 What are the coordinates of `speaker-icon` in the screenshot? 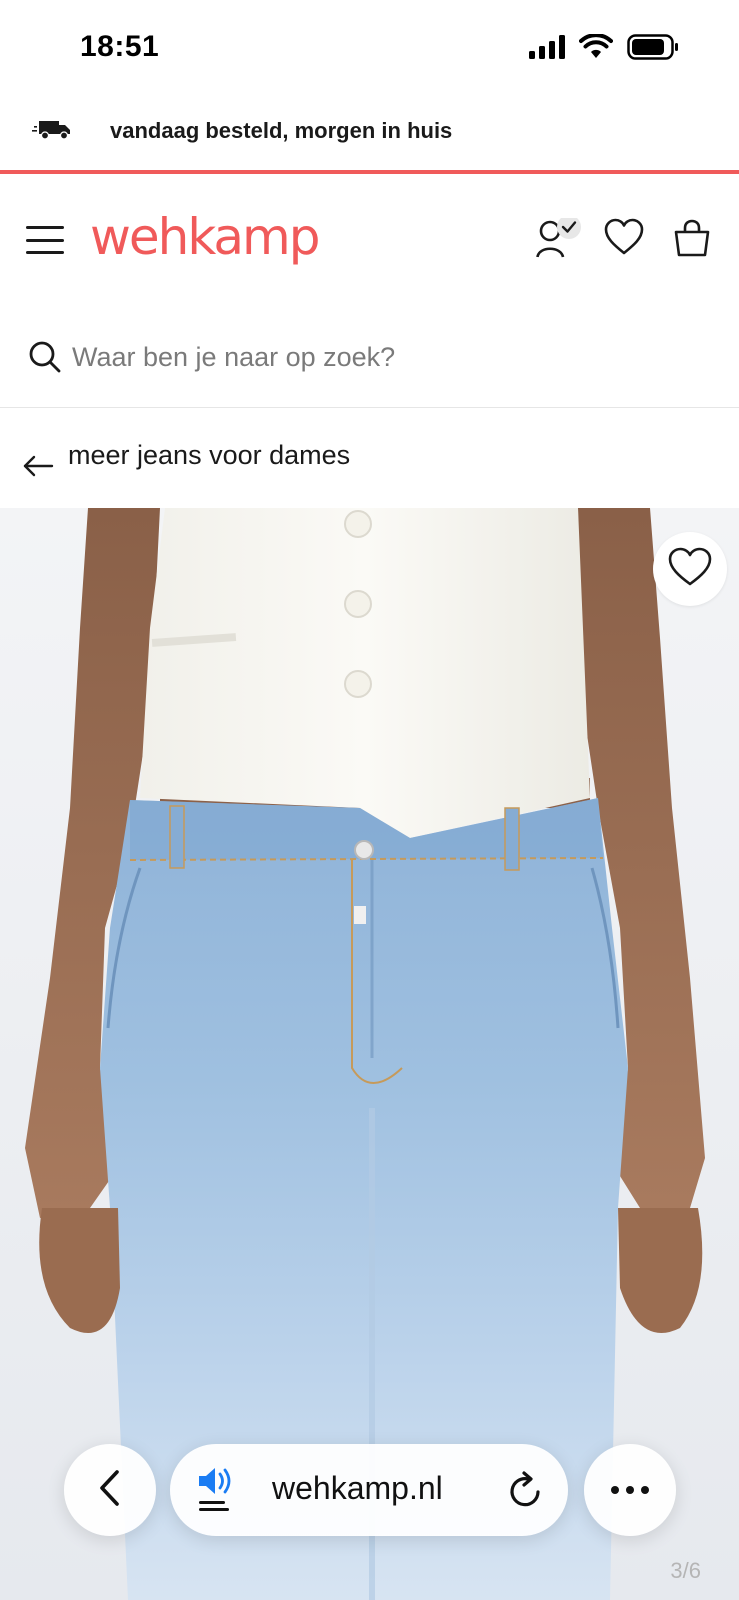 It's located at (216, 1492).